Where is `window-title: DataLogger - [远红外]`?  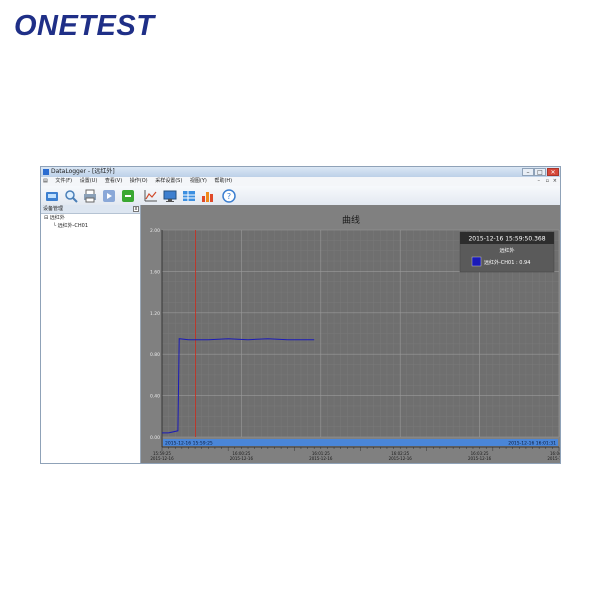 window-title: DataLogger - [远红外] is located at coordinates (83, 171).